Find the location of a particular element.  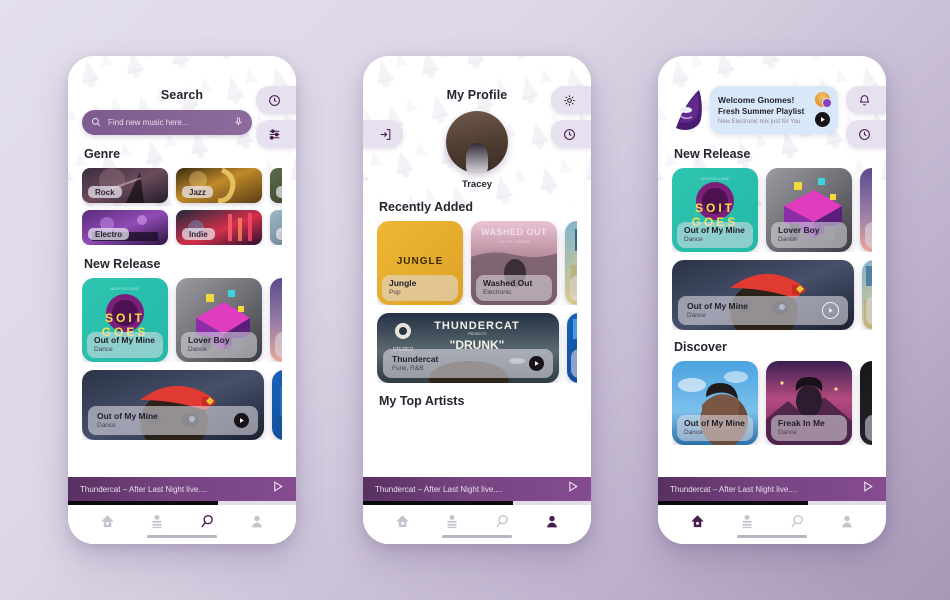

recent-meta: Jungle Pop is located at coordinates (420, 287).